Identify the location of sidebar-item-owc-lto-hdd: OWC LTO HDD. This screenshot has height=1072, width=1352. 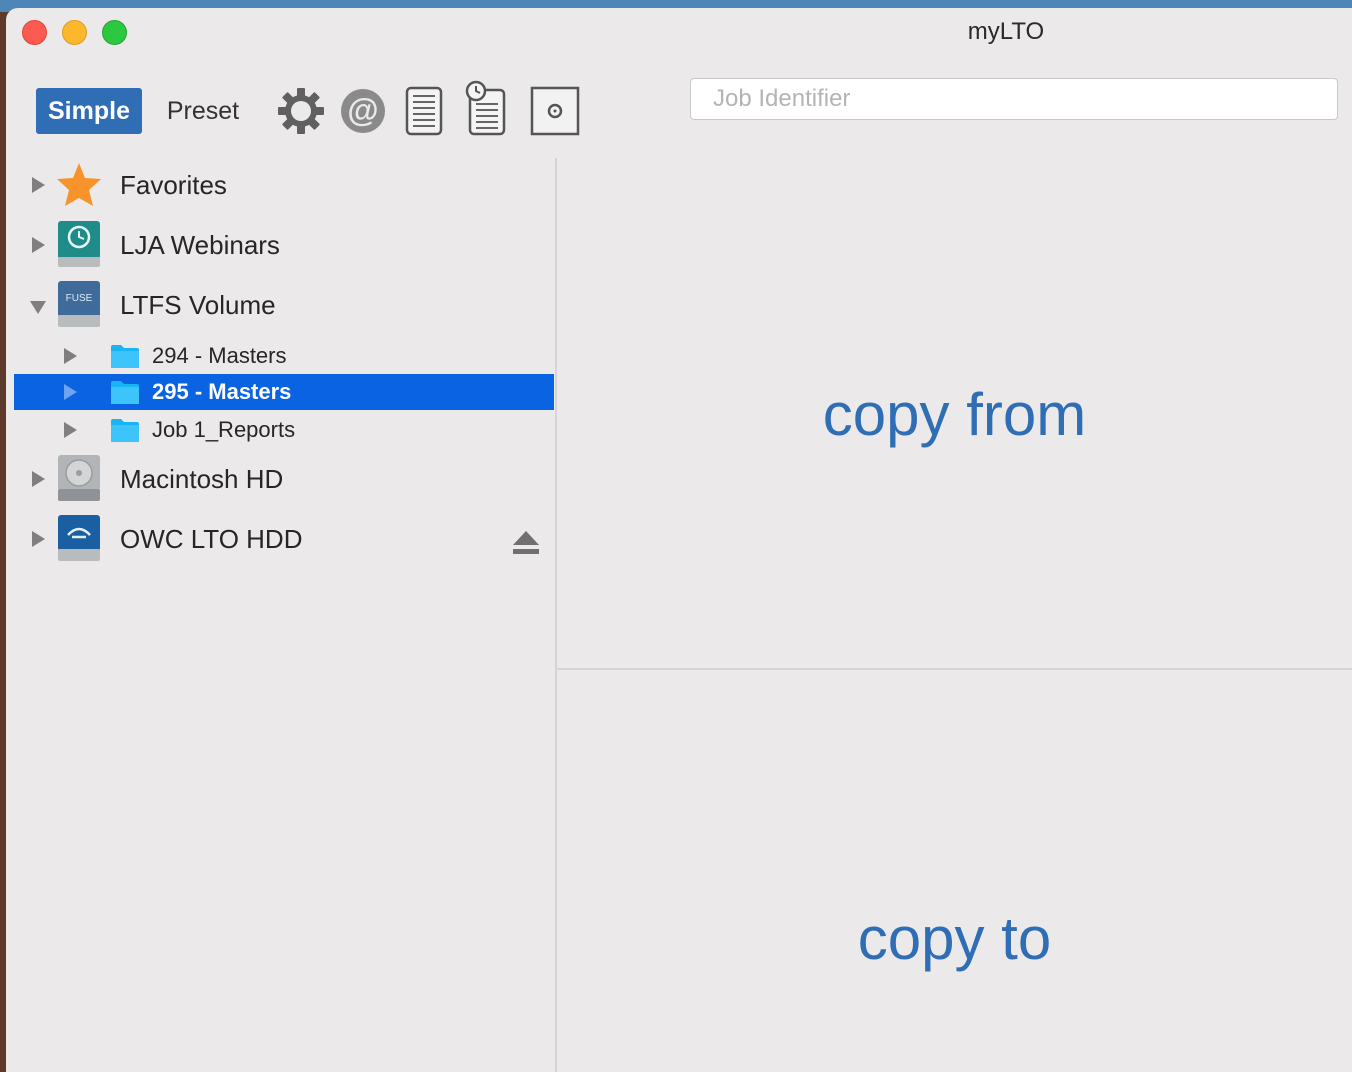
(280, 539).